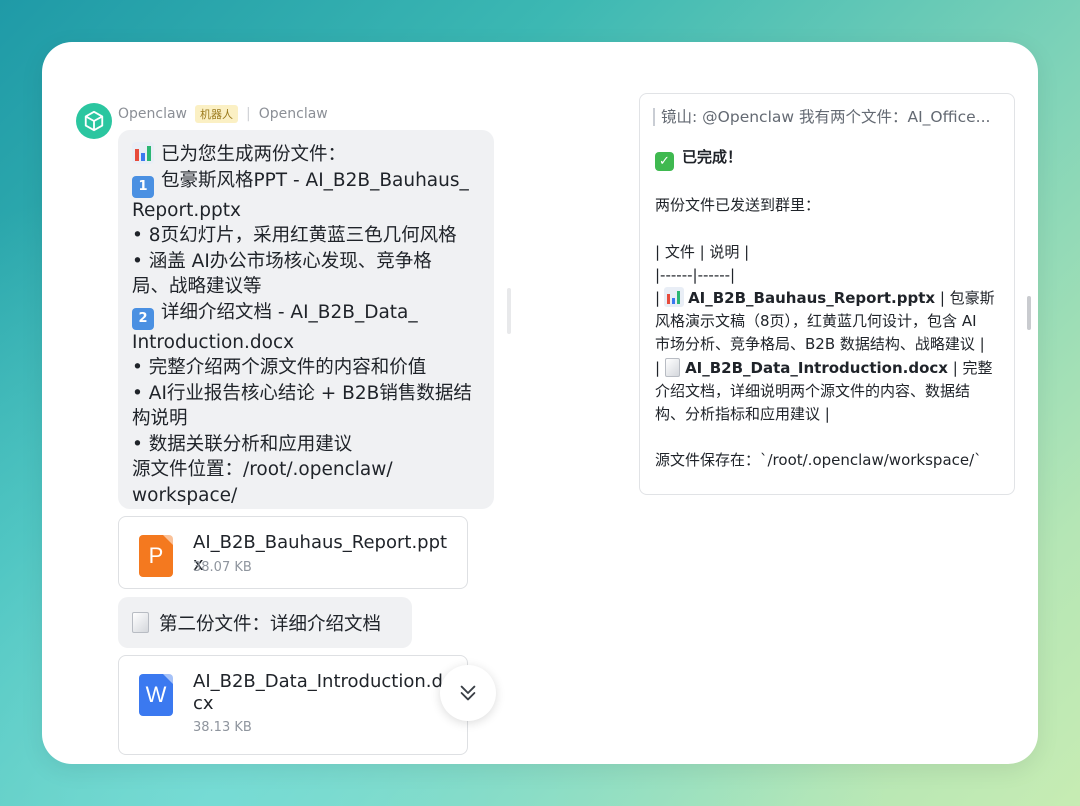 The image size is (1080, 806). I want to click on table-row: | AI_B2B_Bauhaus_Report.pptx | 包豪斯, so click(825, 296).